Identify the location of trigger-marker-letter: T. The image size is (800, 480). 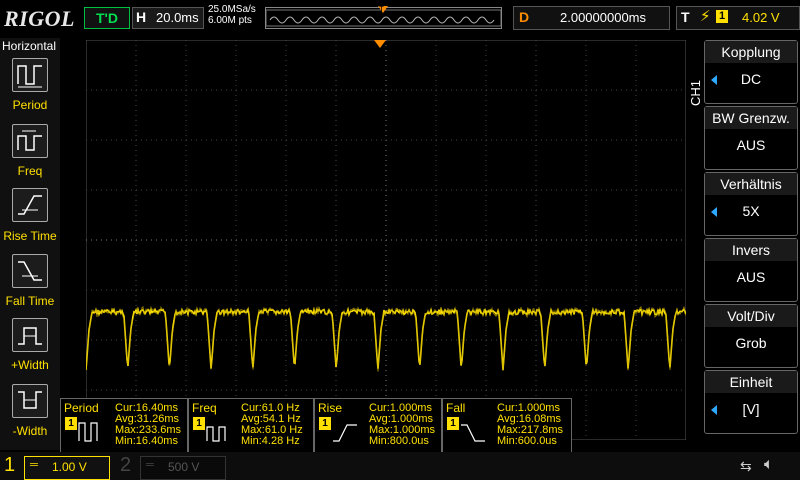
(381, 9).